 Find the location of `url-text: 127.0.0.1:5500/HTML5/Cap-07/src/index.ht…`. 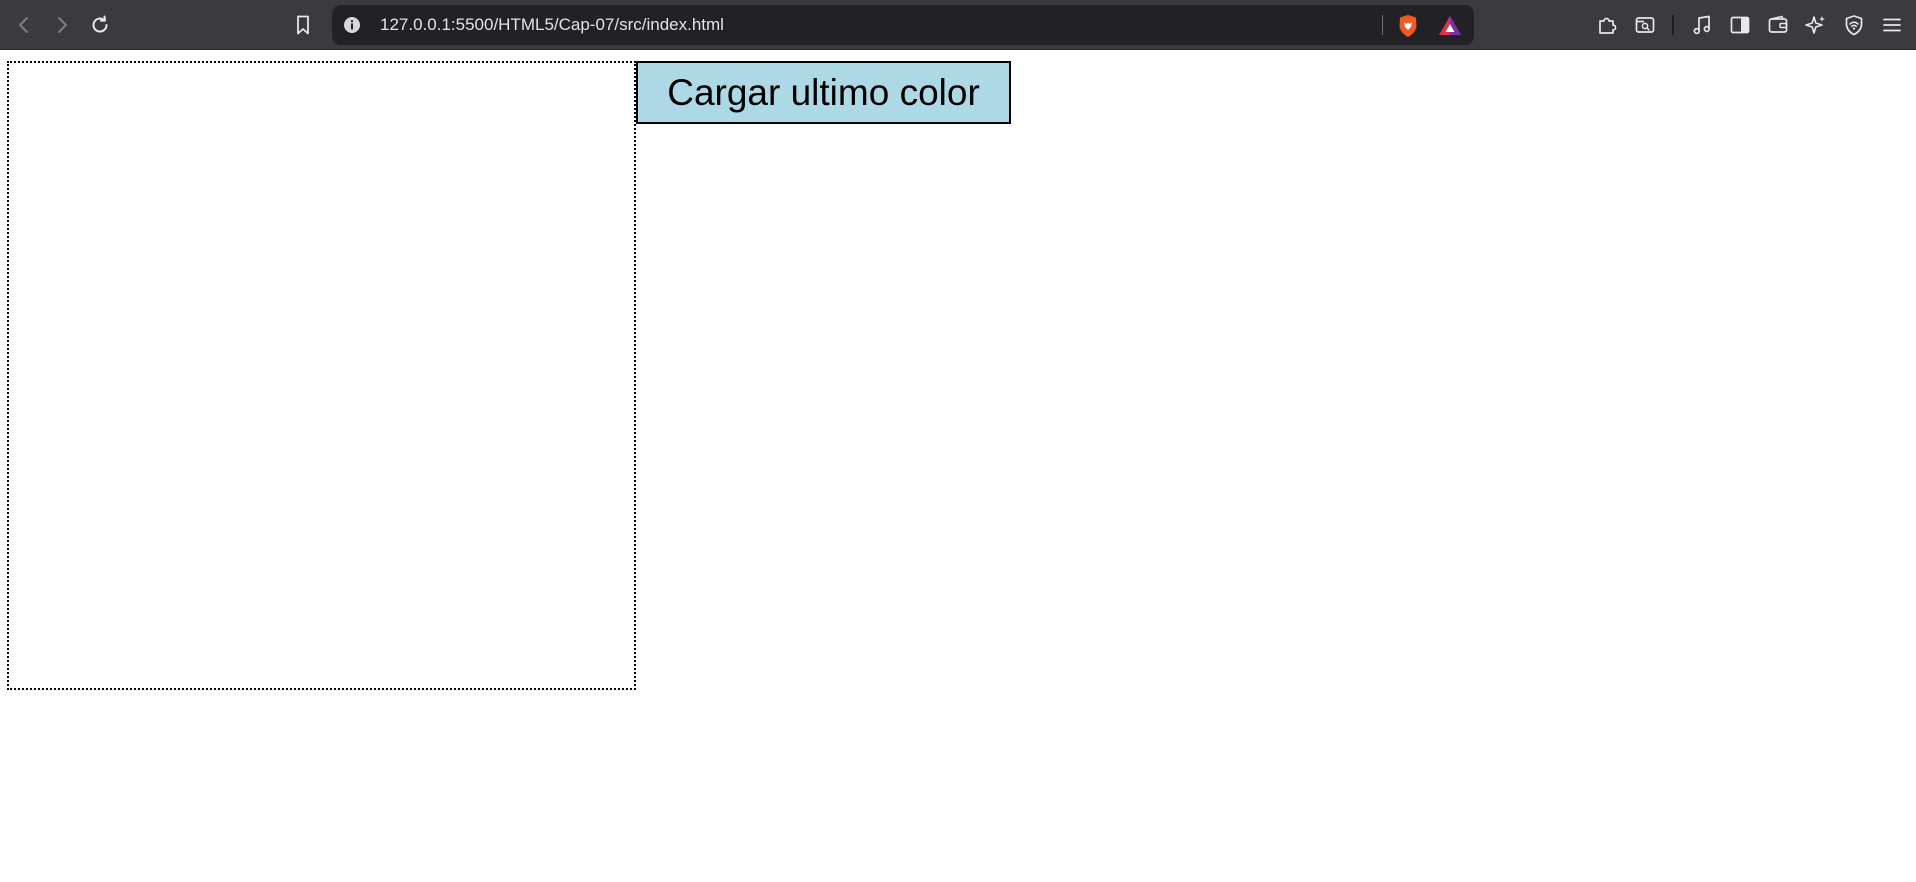

url-text: 127.0.0.1:5500/HTML5/Cap-07/src/index.ht… is located at coordinates (552, 25).